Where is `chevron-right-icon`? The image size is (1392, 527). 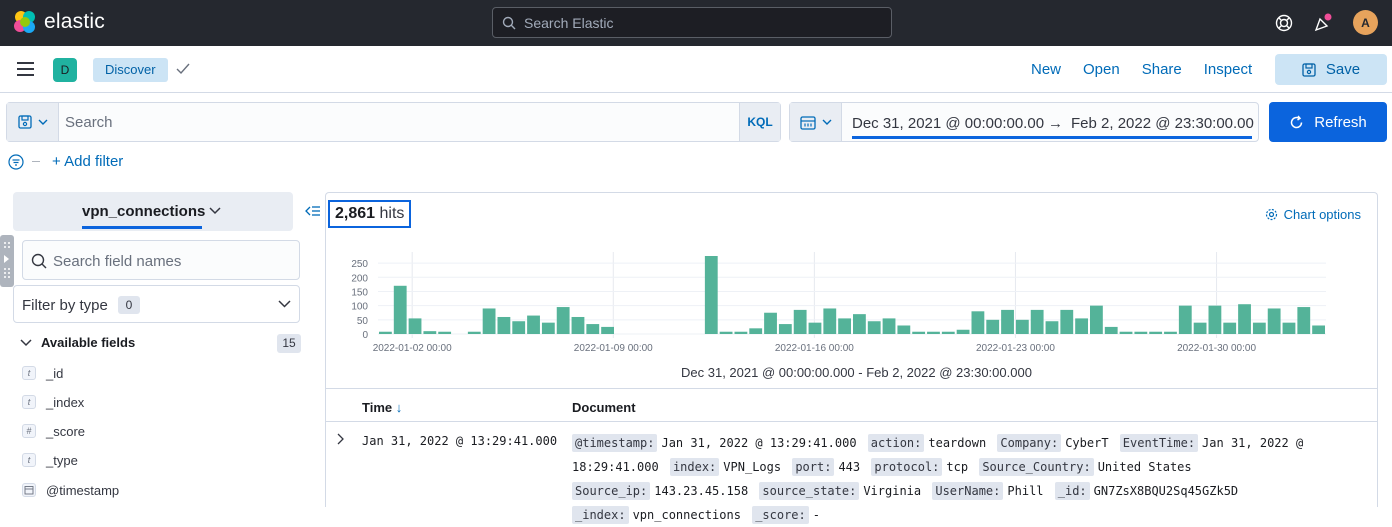
chevron-right-icon is located at coordinates (341, 439).